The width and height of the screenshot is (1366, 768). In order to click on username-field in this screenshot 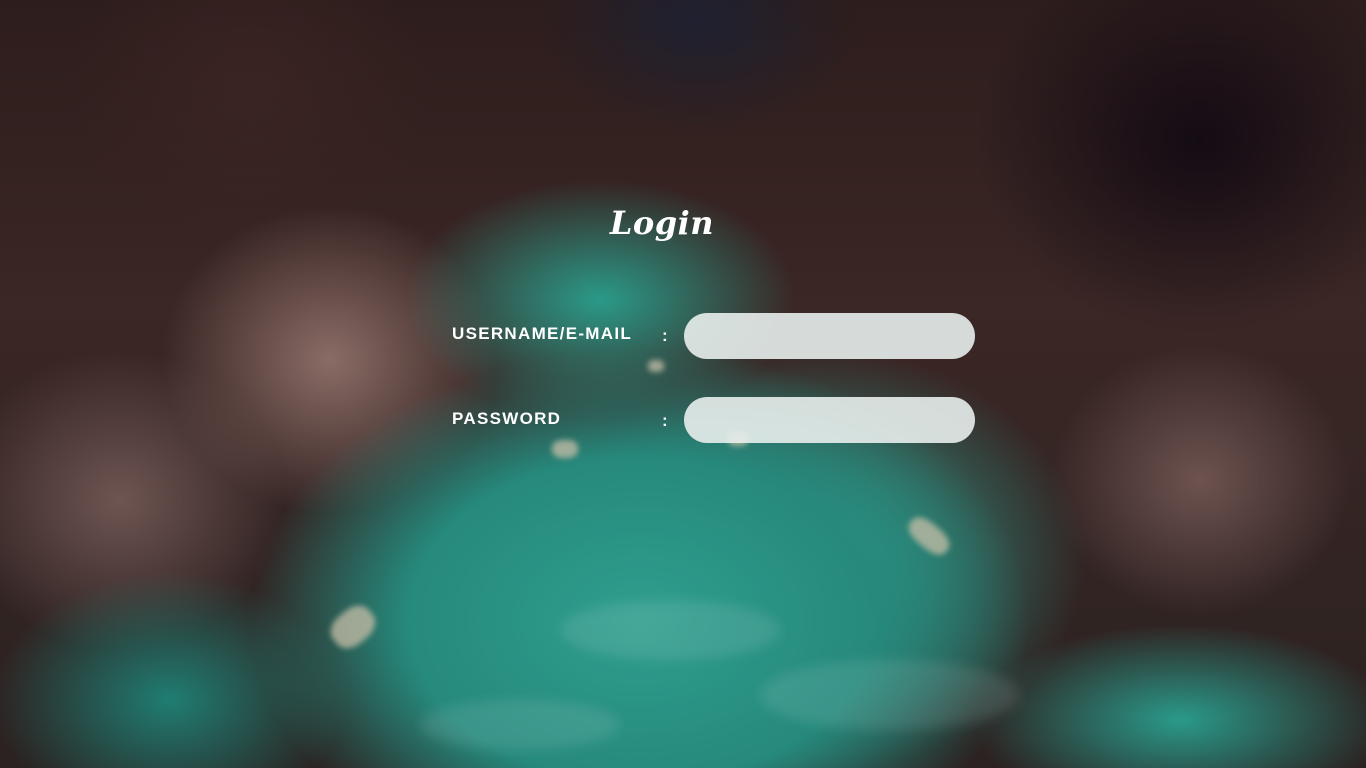, I will do `click(829, 336)`.